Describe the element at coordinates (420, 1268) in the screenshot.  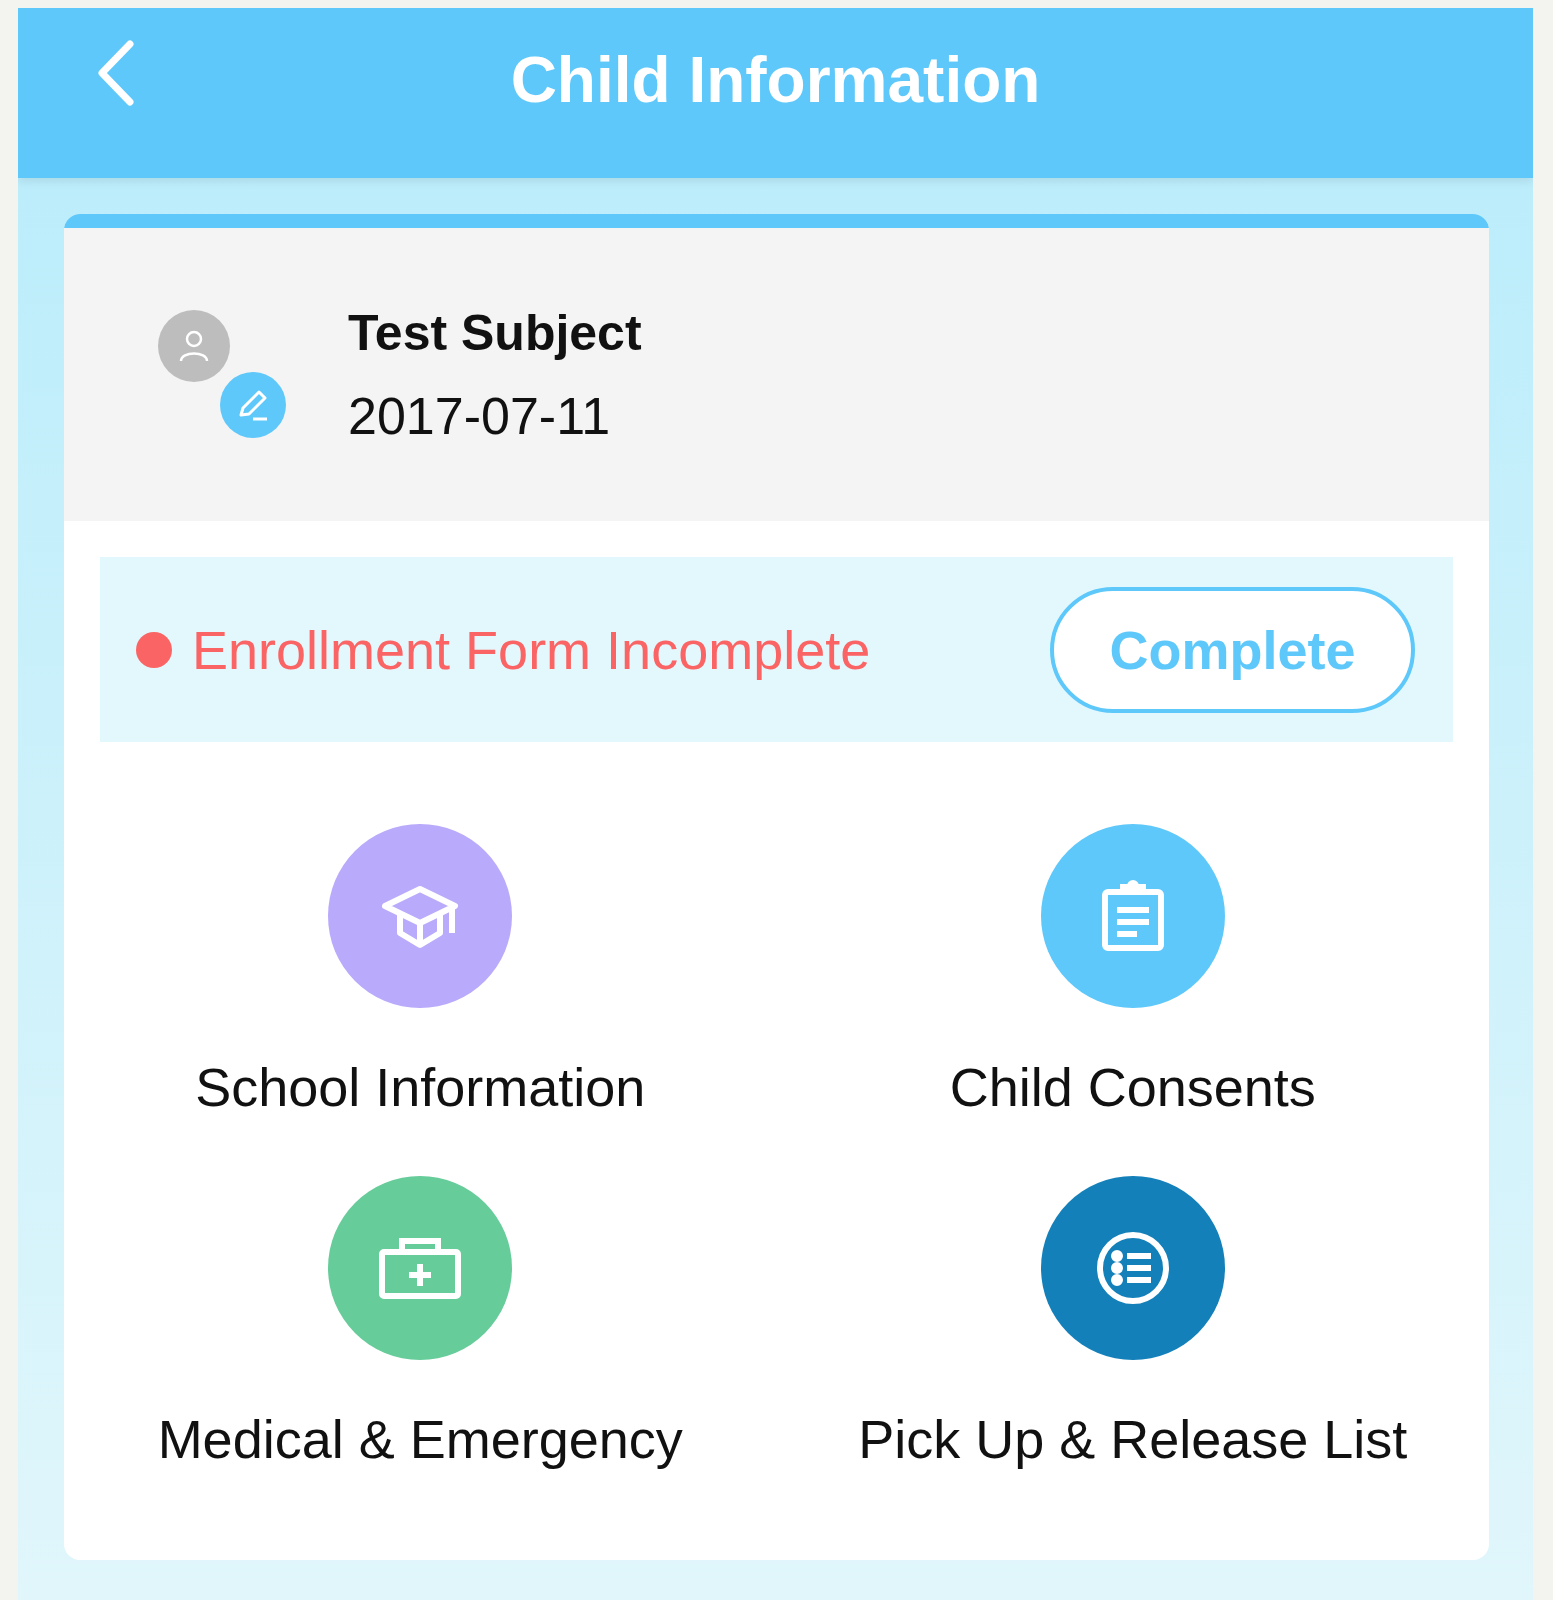
I see `first-aid-kit-icon` at that location.